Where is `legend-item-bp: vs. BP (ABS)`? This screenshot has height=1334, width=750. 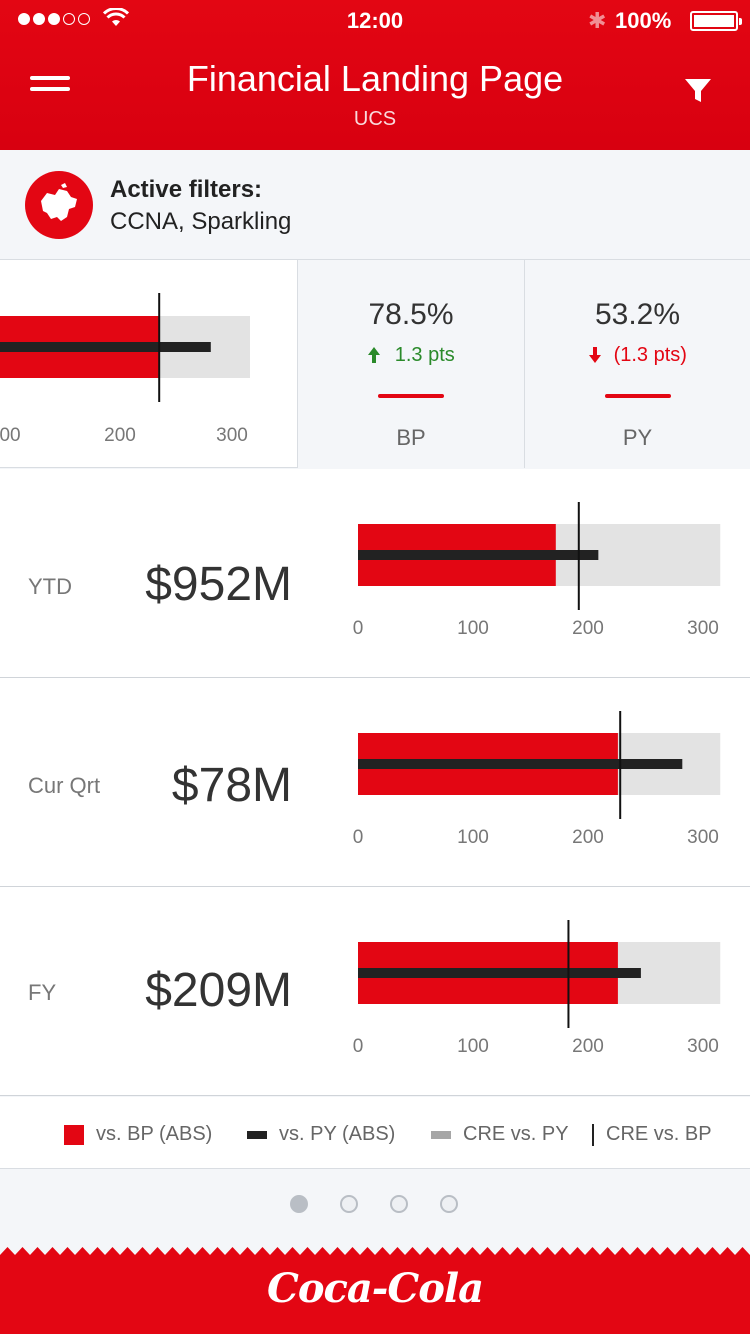
legend-item-bp: vs. BP (ABS) is located at coordinates (138, 1134).